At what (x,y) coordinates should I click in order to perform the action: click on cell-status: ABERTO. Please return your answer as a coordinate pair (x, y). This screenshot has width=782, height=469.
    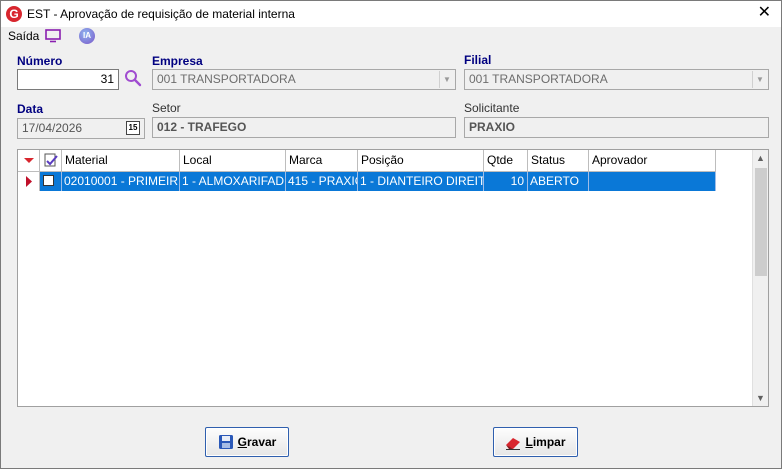
    Looking at the image, I should click on (558, 181).